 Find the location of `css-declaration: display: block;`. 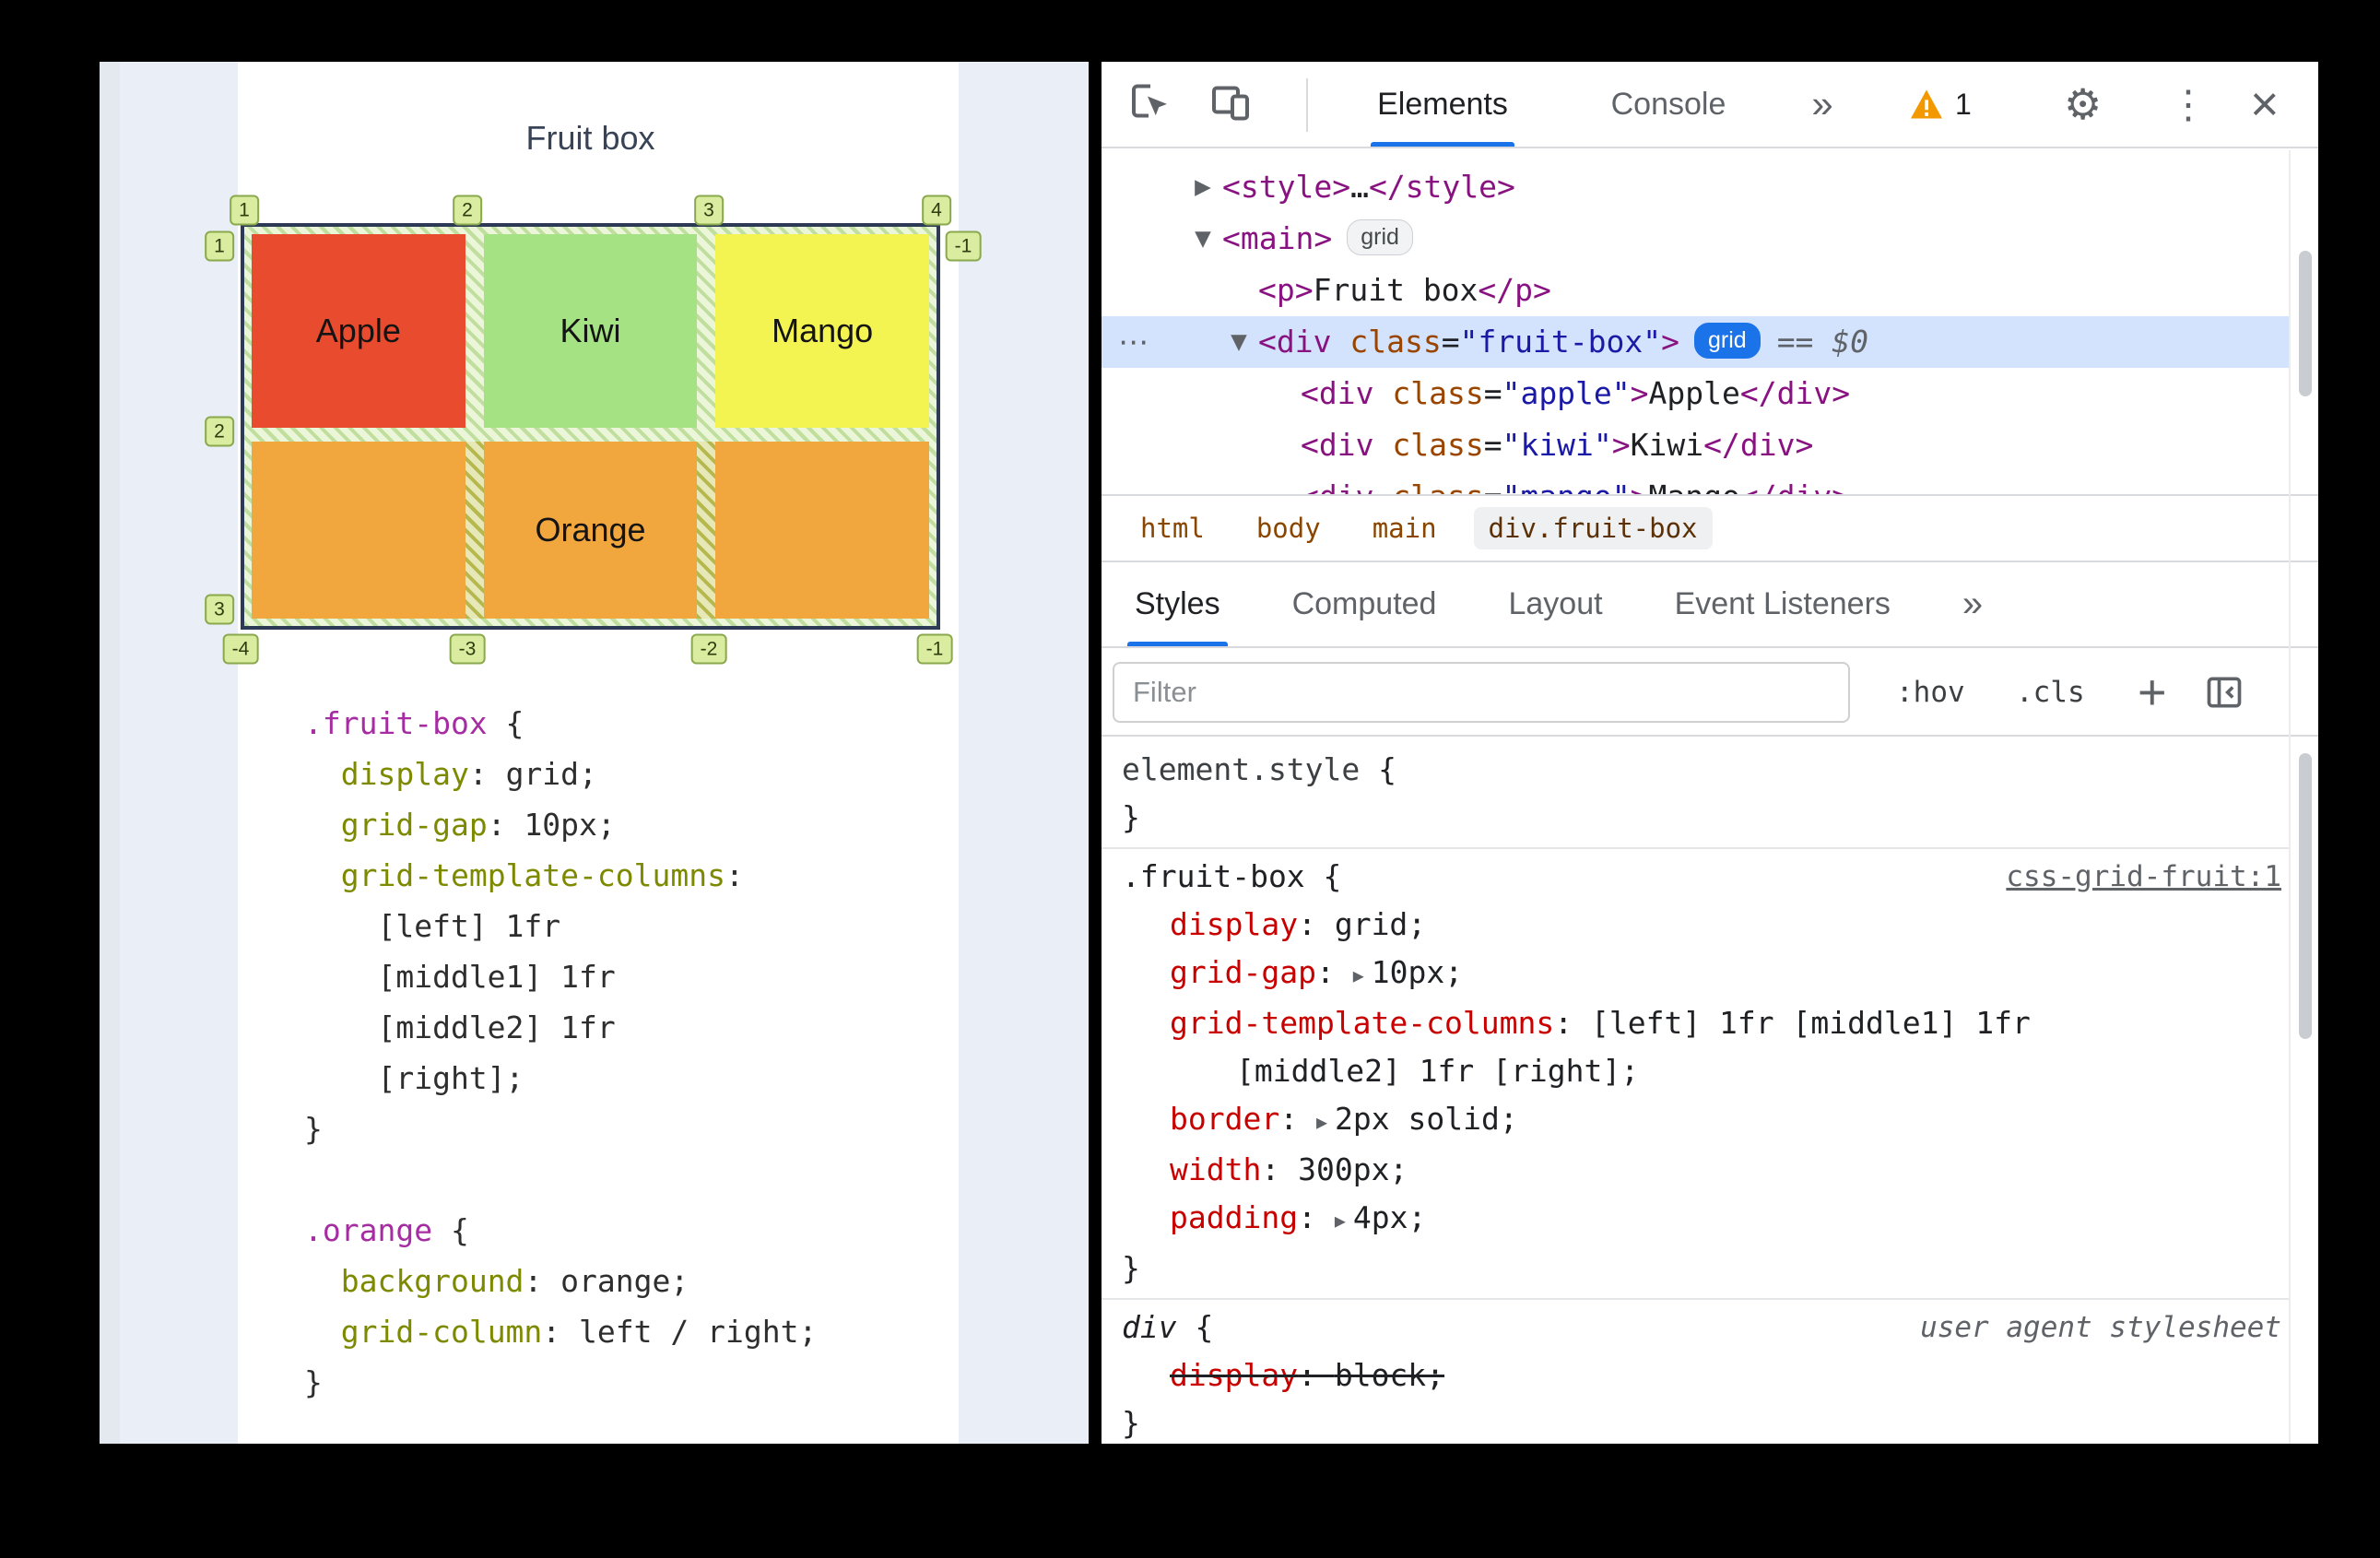

css-declaration: display: block; is located at coordinates (1706, 1375).